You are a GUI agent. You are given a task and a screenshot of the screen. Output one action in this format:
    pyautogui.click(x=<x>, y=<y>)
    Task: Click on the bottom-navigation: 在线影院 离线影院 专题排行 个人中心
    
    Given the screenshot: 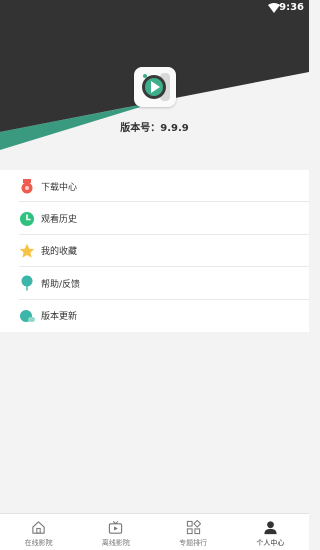 What is the action you would take?
    pyautogui.click(x=154, y=531)
    